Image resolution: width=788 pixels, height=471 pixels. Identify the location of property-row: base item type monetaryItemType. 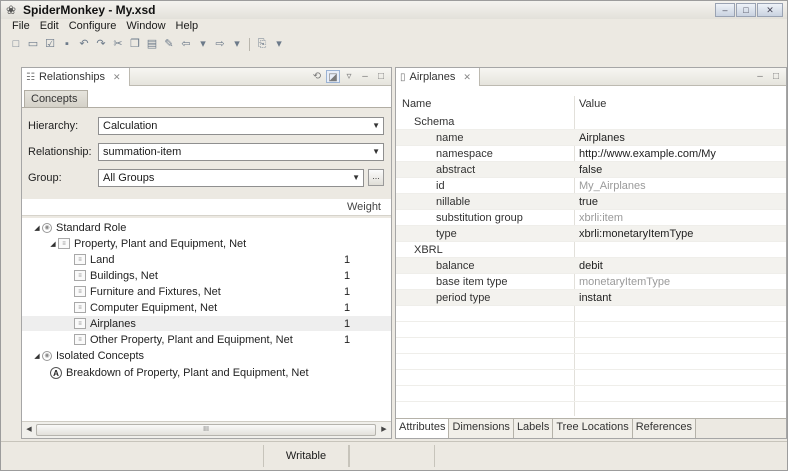
(591, 282).